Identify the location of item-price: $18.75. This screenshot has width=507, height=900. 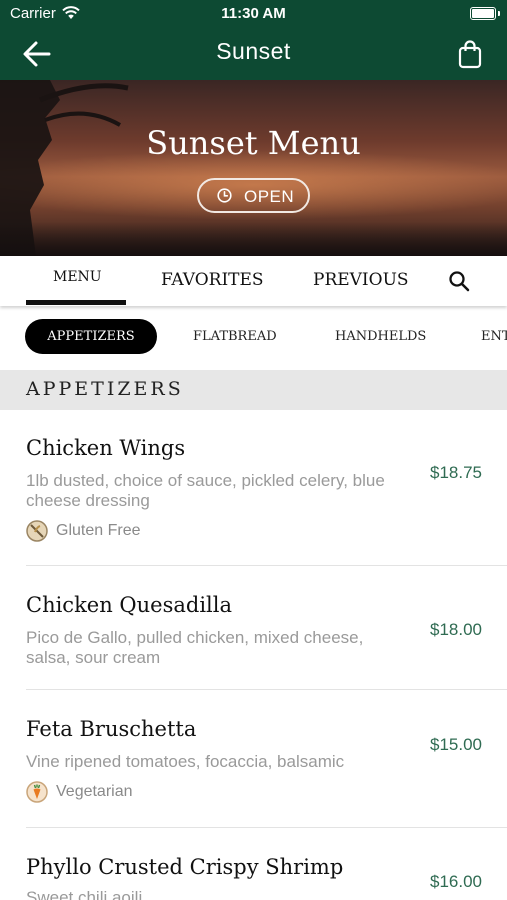
(456, 472).